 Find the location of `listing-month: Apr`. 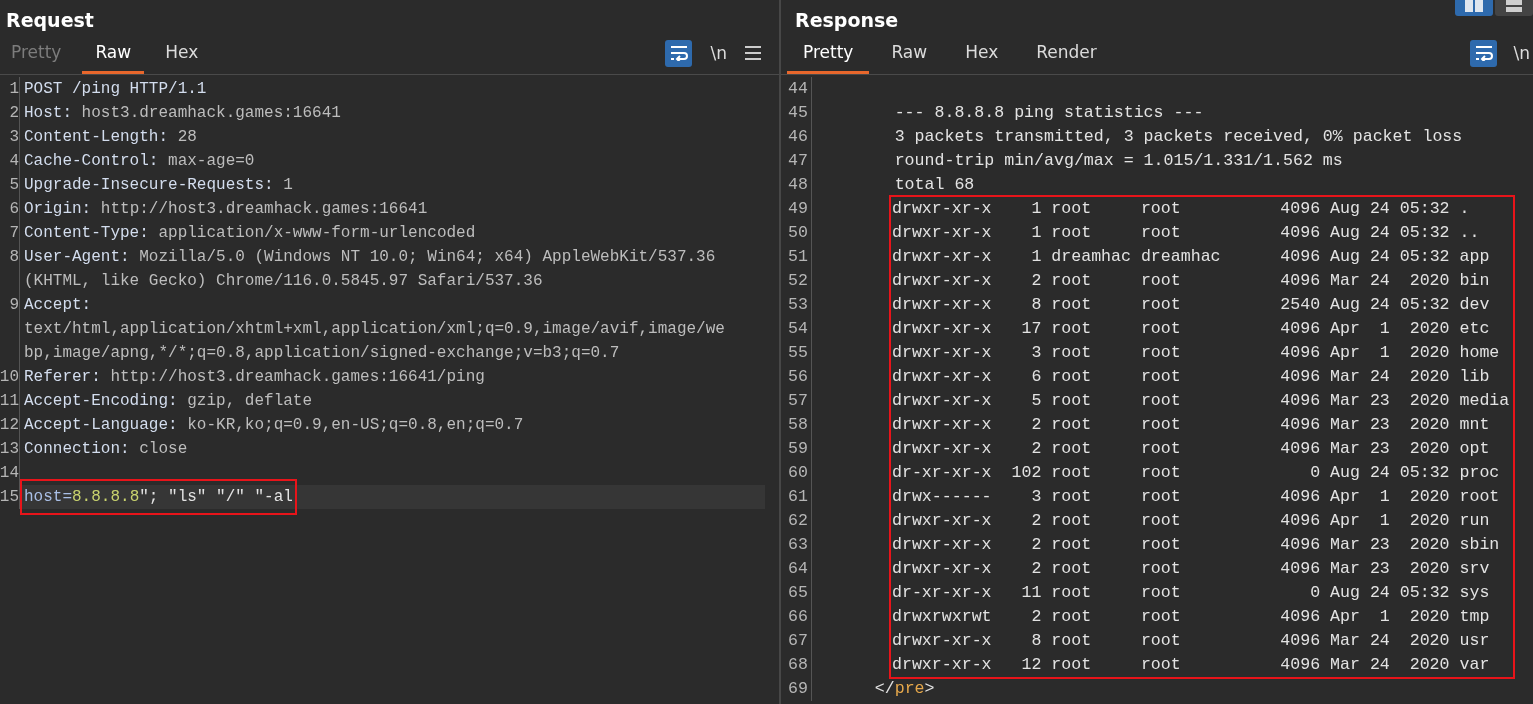

listing-month: Apr is located at coordinates (1345, 617).